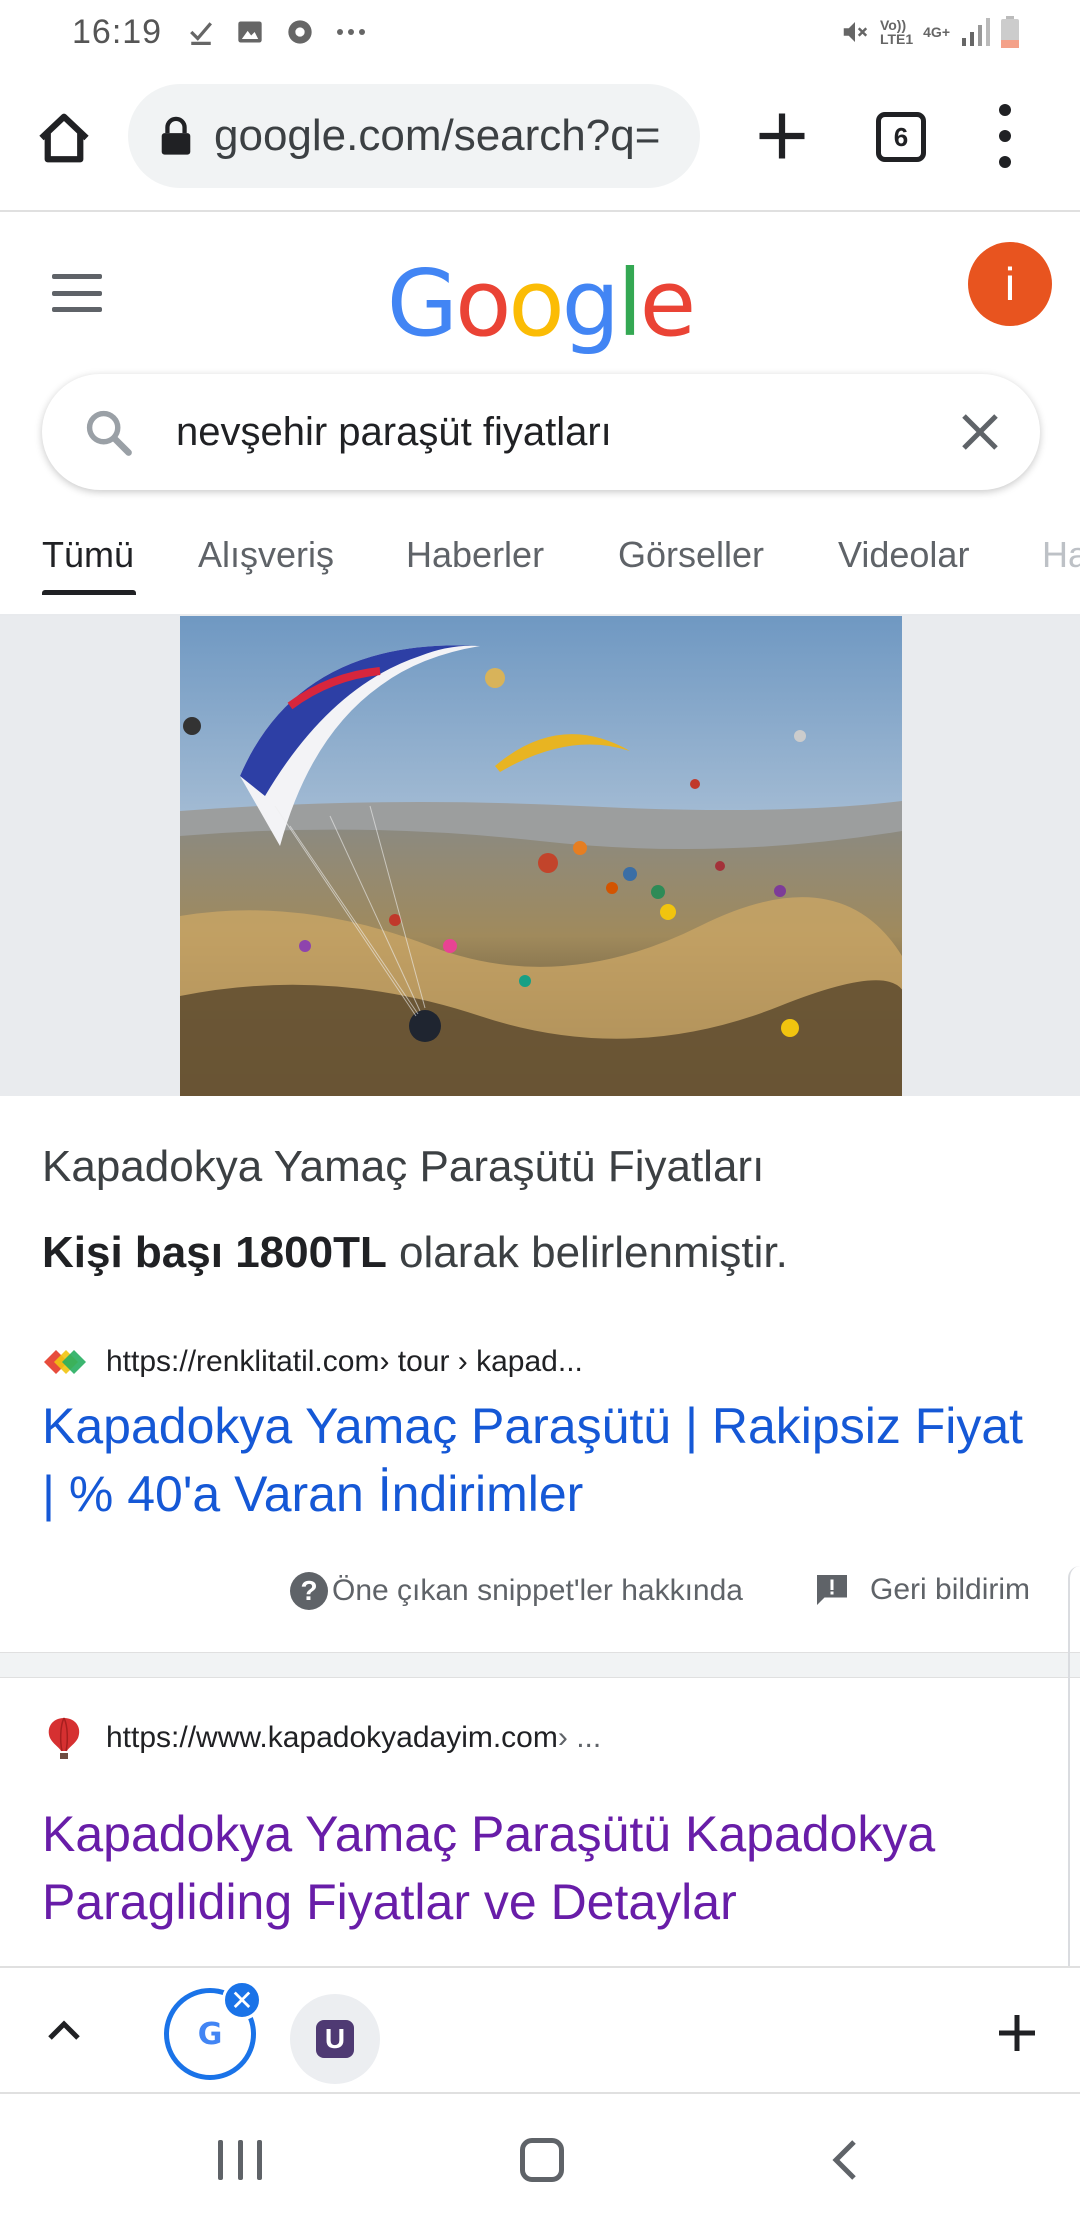  I want to click on battery-icon, so click(1010, 32).